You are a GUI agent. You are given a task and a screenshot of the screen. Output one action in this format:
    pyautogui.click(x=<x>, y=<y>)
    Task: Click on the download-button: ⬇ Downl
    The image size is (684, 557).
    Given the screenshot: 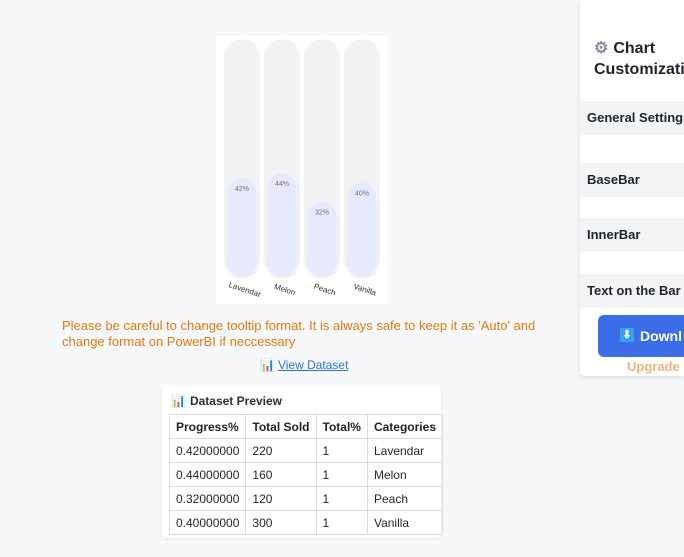 What is the action you would take?
    pyautogui.click(x=641, y=336)
    